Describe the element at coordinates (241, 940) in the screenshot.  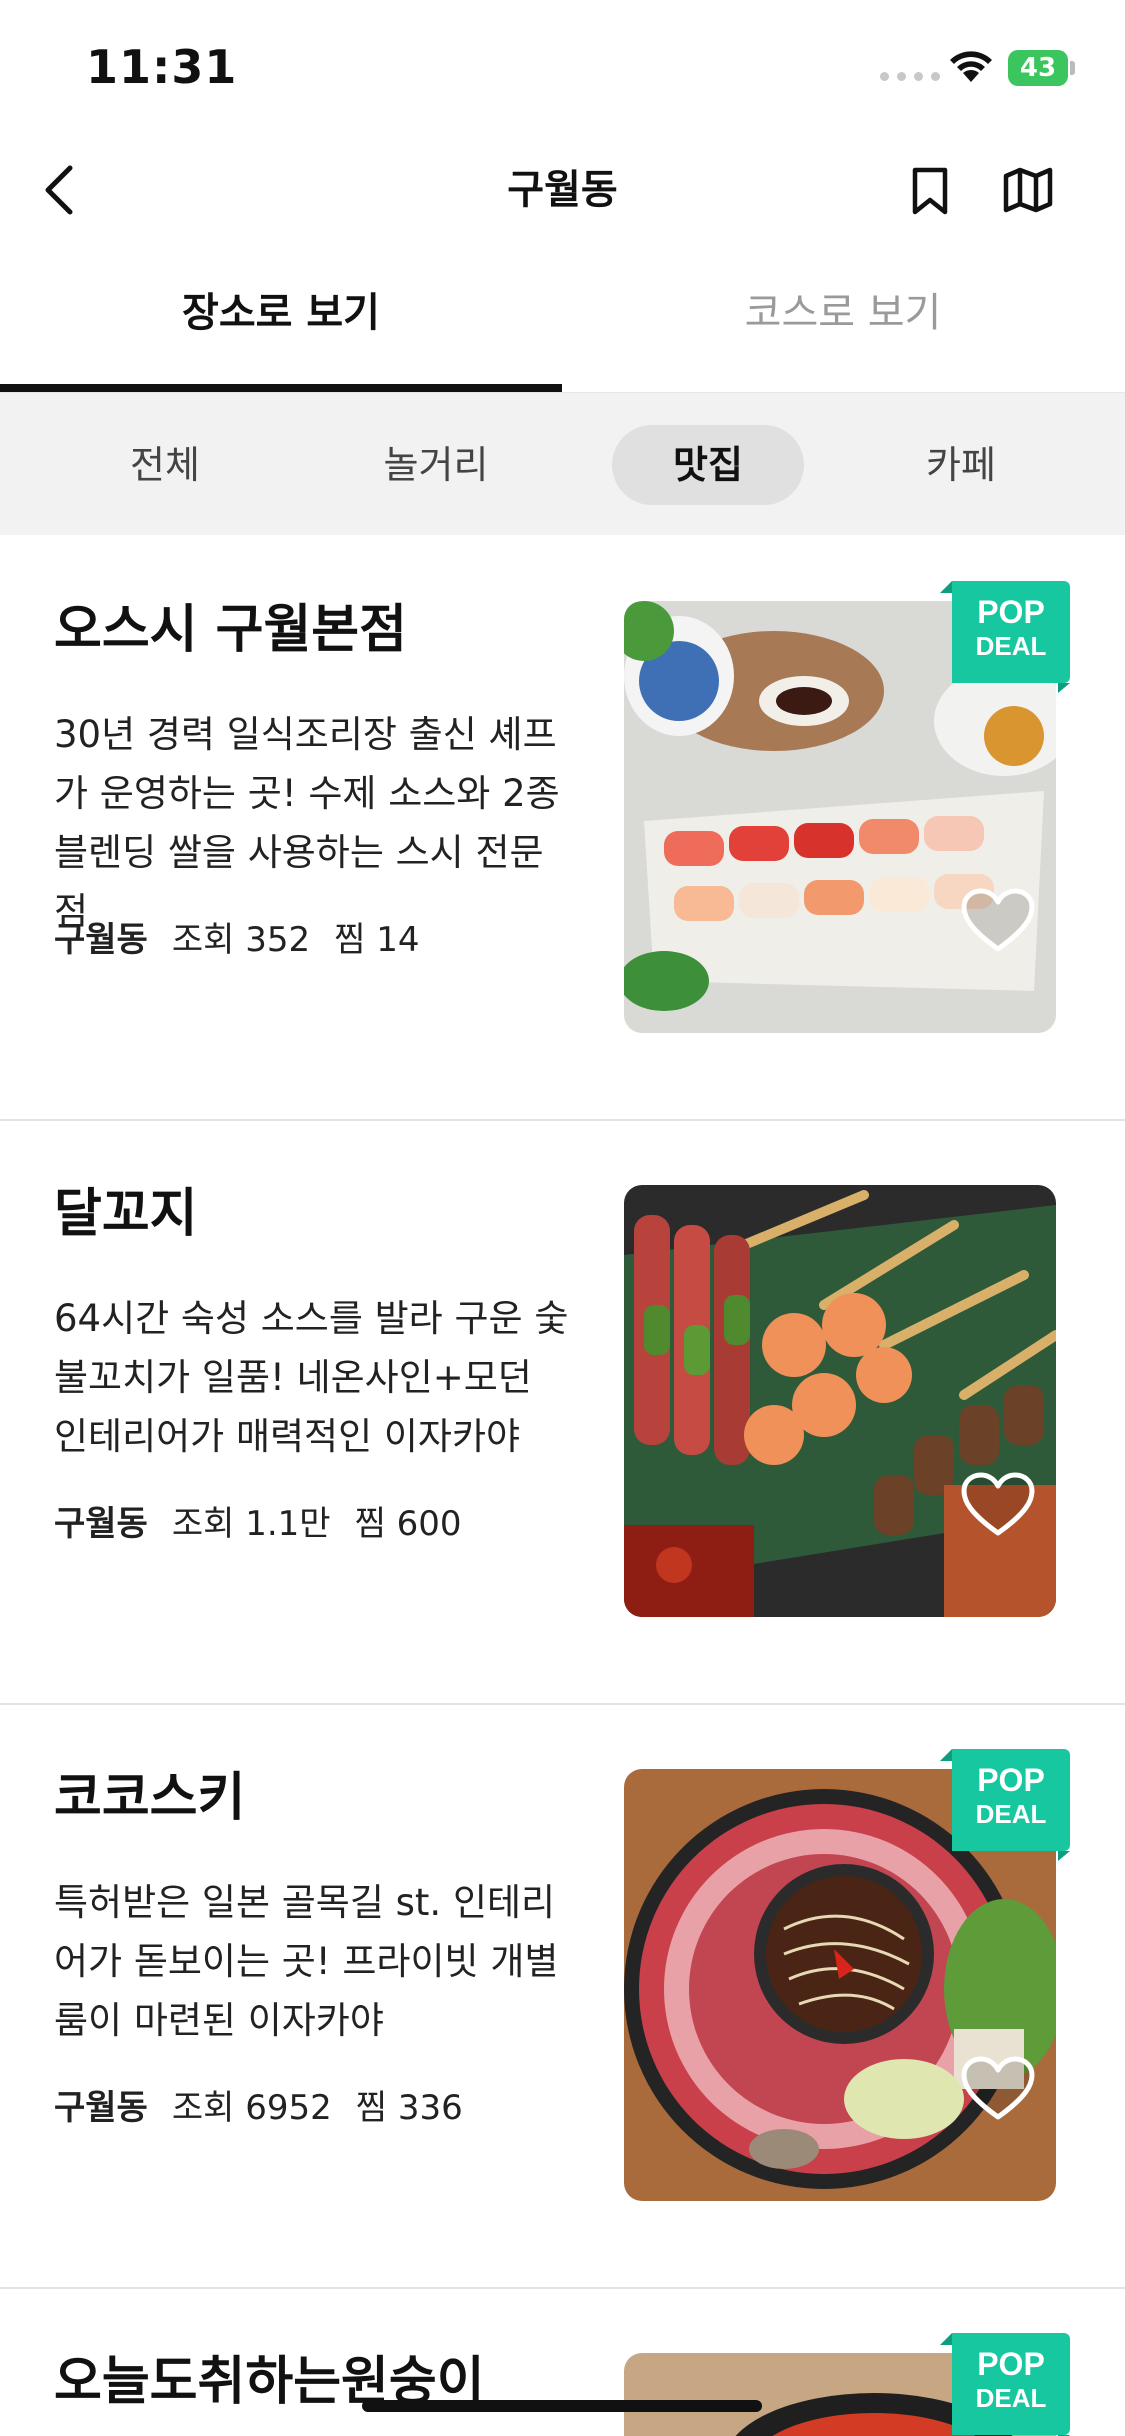
I see `place-views: 조회 352` at that location.